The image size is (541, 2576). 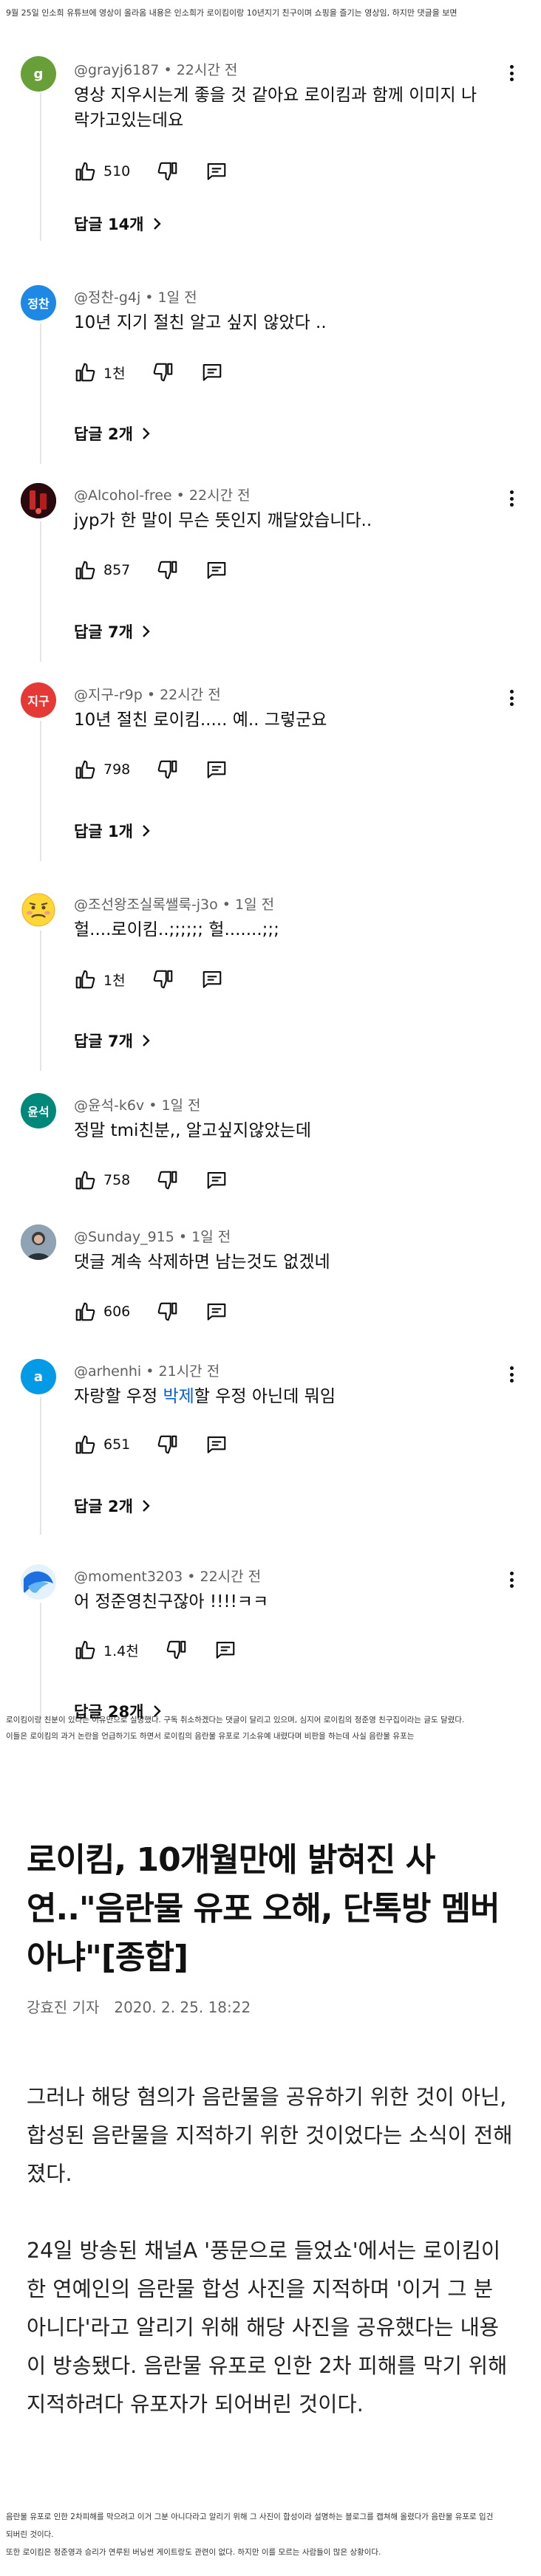 What do you see at coordinates (107, 1650) in the screenshot?
I see `like-button: 1.4천` at bounding box center [107, 1650].